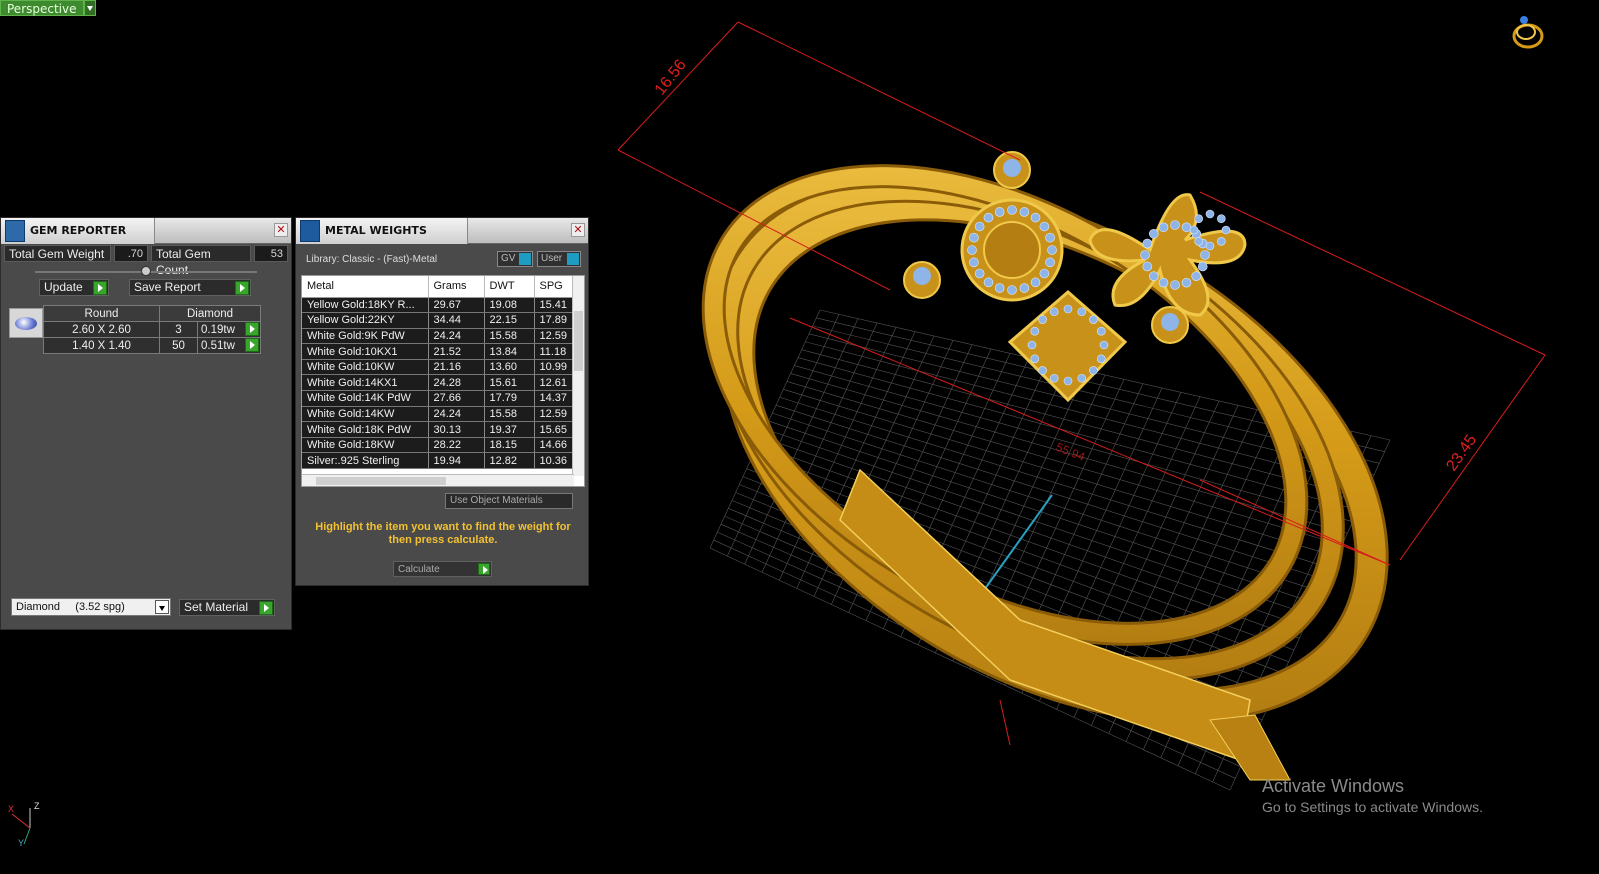 The image size is (1599, 874). Describe the element at coordinates (556, 351) in the screenshot. I see `metal-spg: 11.18` at that location.